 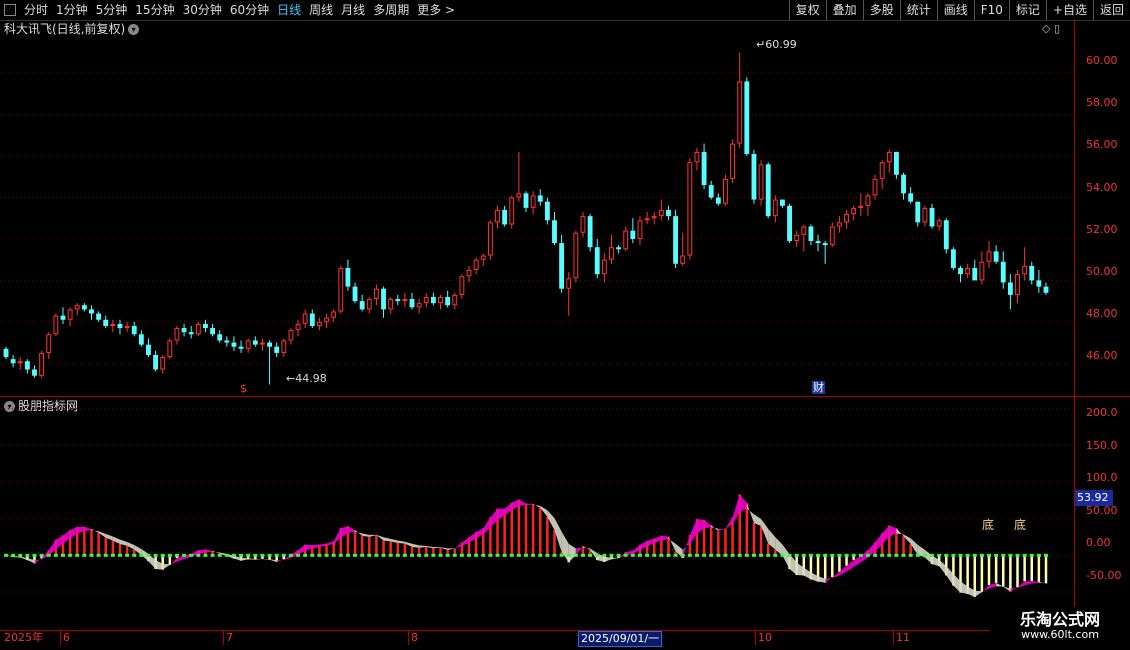 I want to click on diamond-icon: ◇, so click(x=1046, y=28).